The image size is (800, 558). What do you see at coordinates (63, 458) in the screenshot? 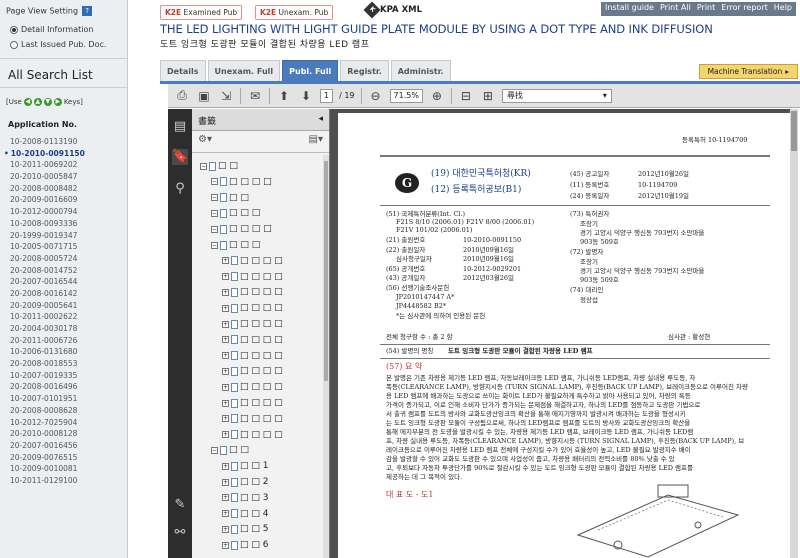
I see `application-list-item: 20-2009-0076515` at bounding box center [63, 458].